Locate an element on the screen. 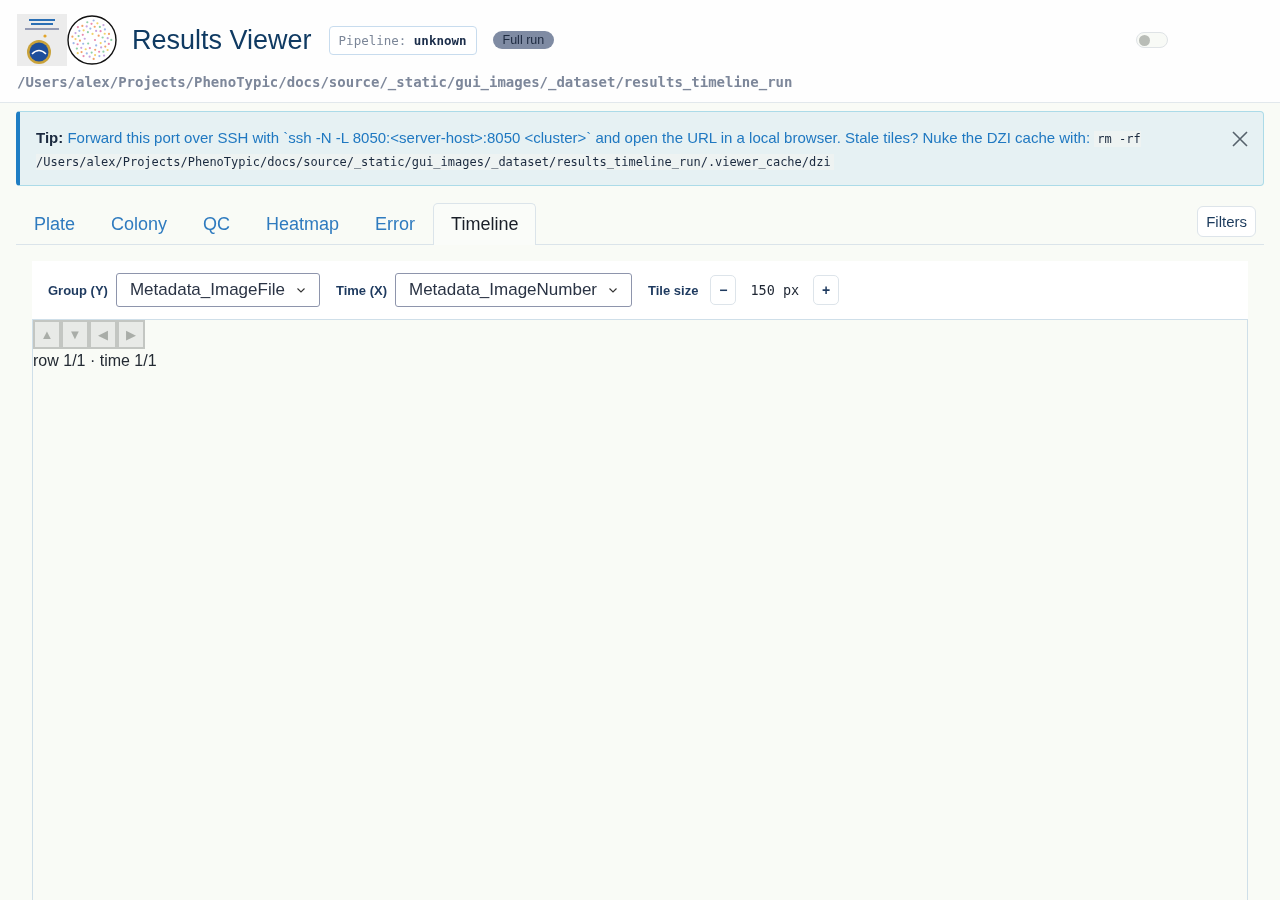 This screenshot has width=1280, height=900. tab: Timeline is located at coordinates (485, 224).